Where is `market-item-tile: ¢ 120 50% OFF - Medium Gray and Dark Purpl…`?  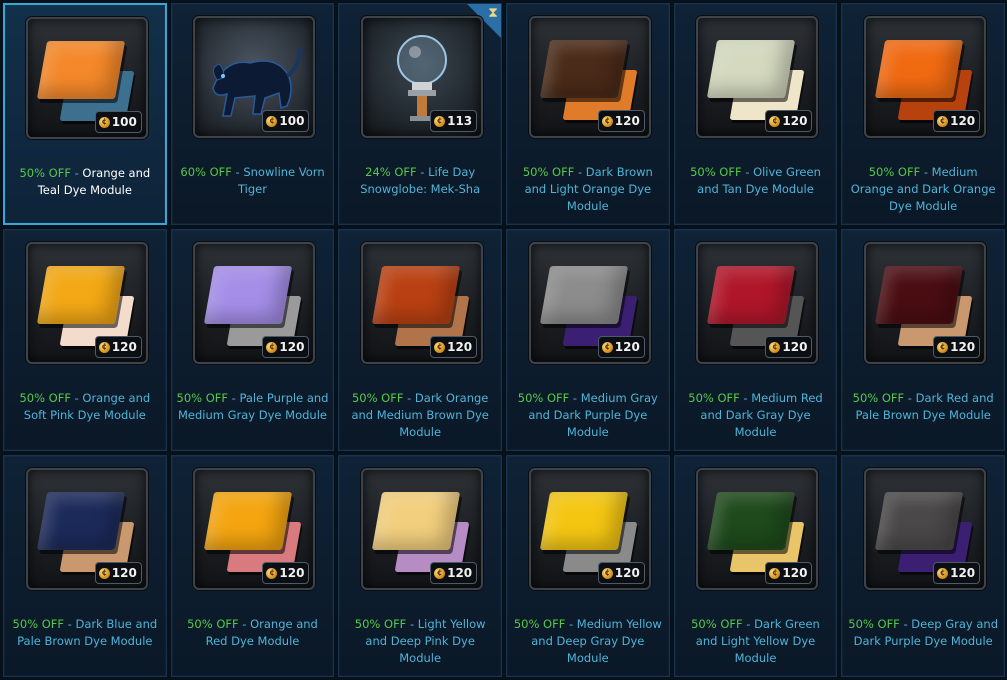
market-item-tile: ¢ 120 50% OFF - Medium Gray and Dark Purpl… is located at coordinates (588, 340).